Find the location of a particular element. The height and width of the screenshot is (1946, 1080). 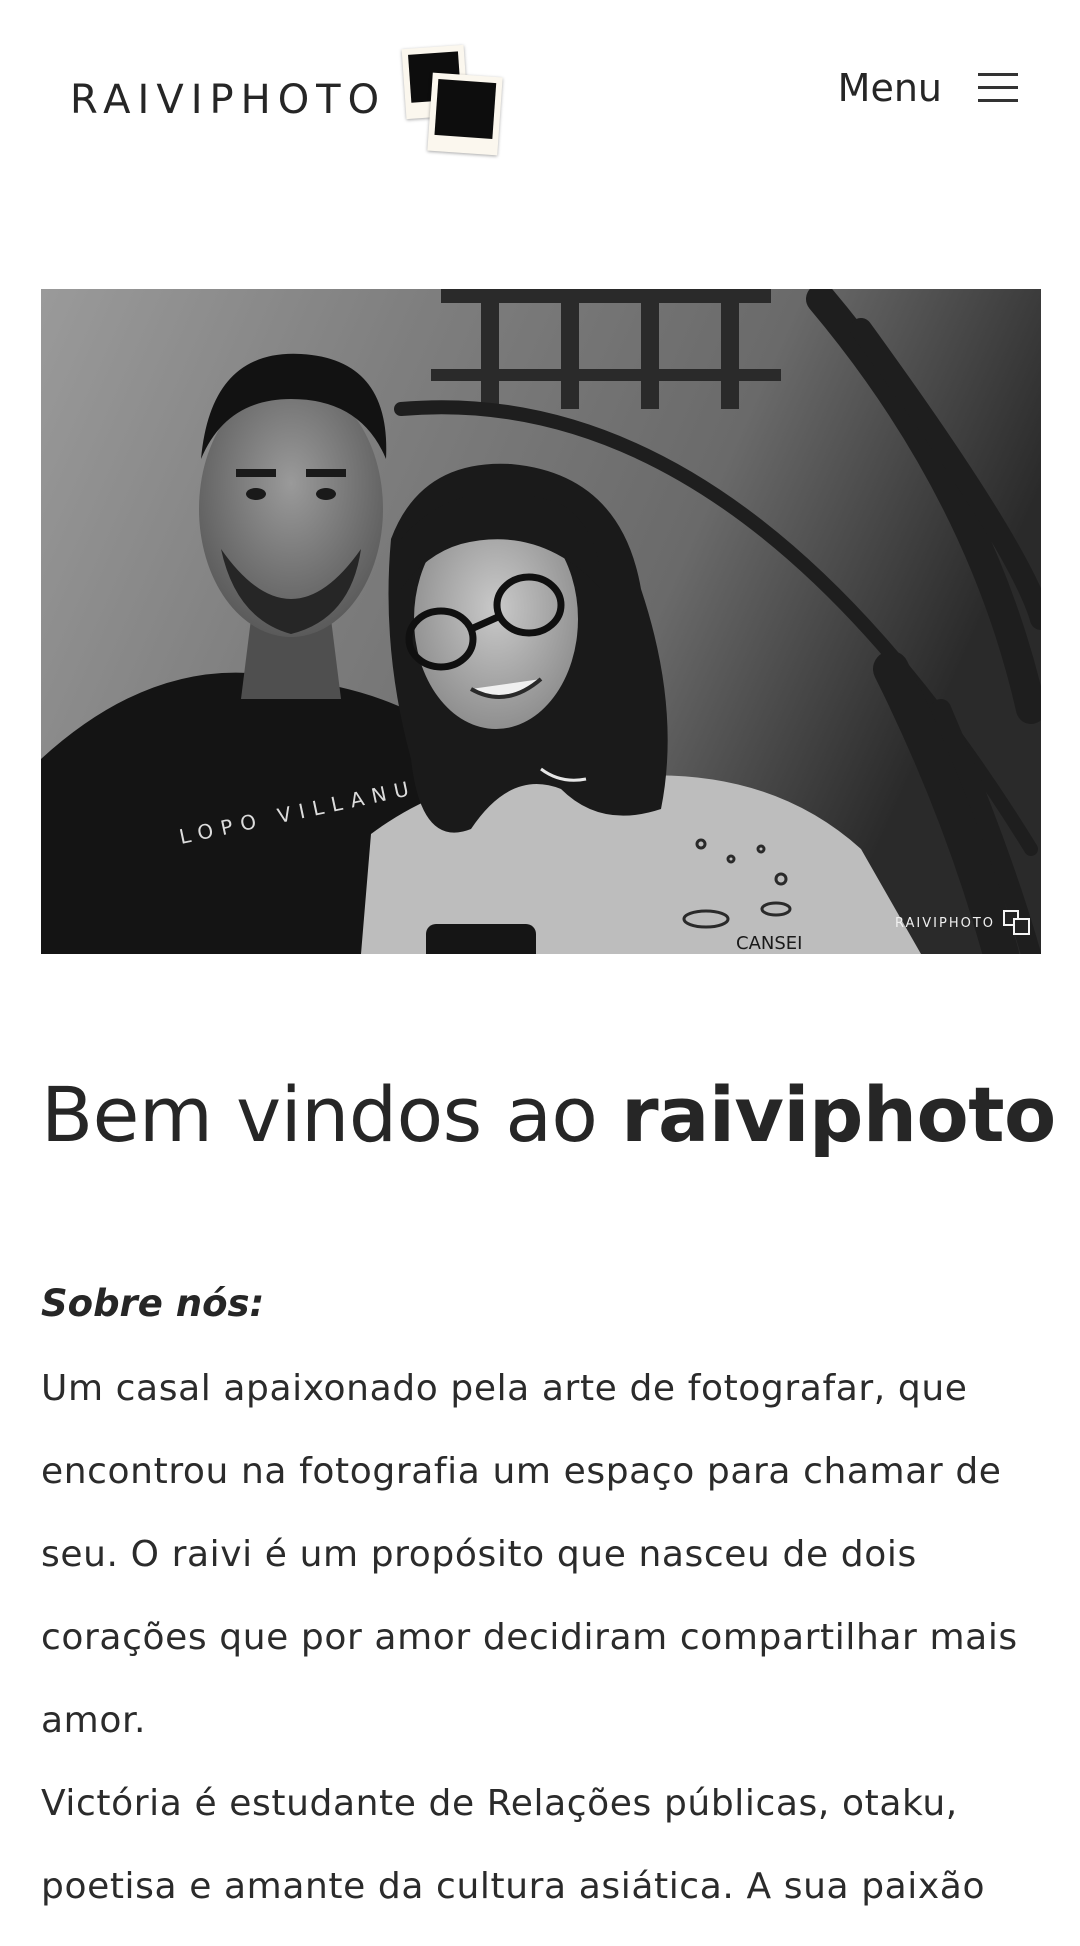

page-title: Bem vindos ao raiviphoto is located at coordinates (548, 1114).